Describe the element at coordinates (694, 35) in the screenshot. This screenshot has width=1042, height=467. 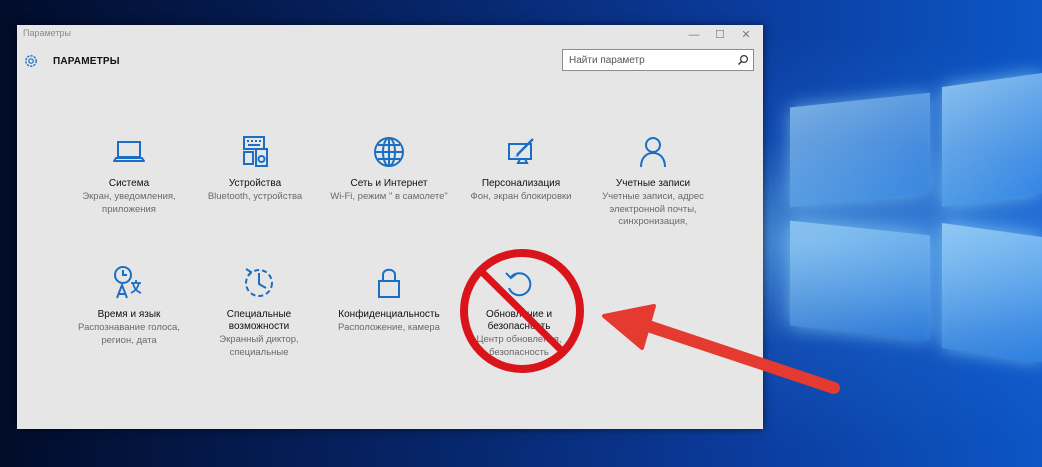
I see `minimize-button: —` at that location.